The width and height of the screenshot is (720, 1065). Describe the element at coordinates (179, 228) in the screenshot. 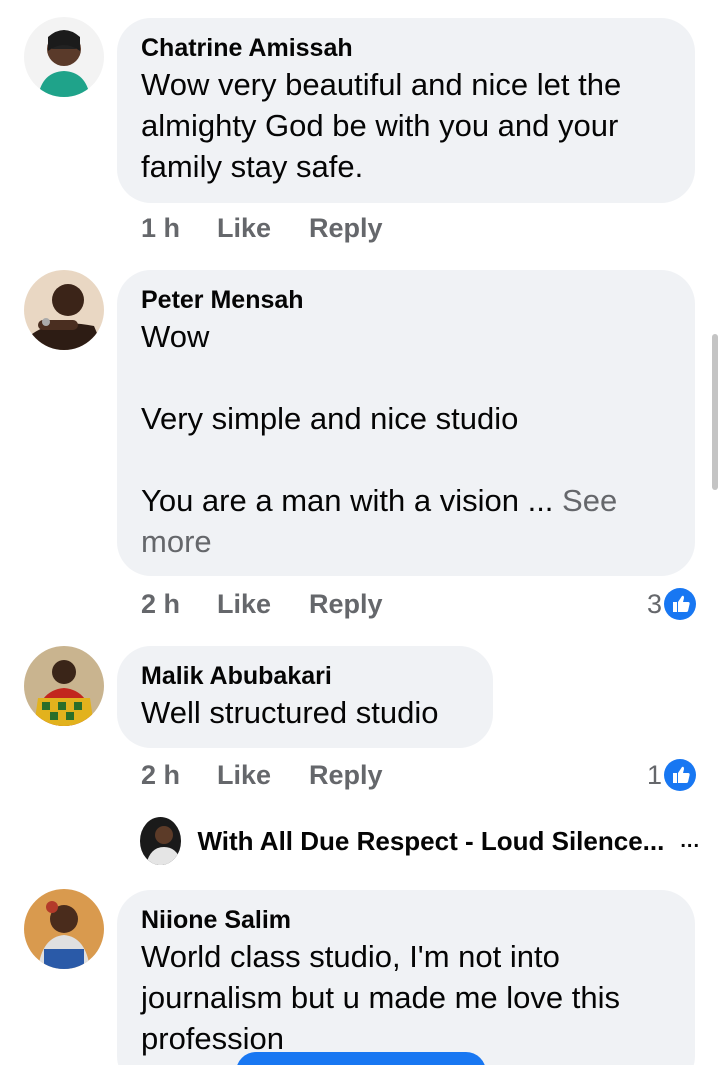

I see `comment-timestamp: 1 h` at that location.